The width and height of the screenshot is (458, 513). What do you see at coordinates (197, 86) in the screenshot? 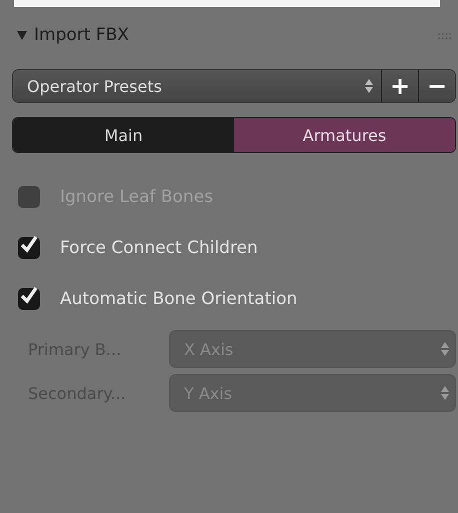
I see `presets-dropdown: Operator Presets` at bounding box center [197, 86].